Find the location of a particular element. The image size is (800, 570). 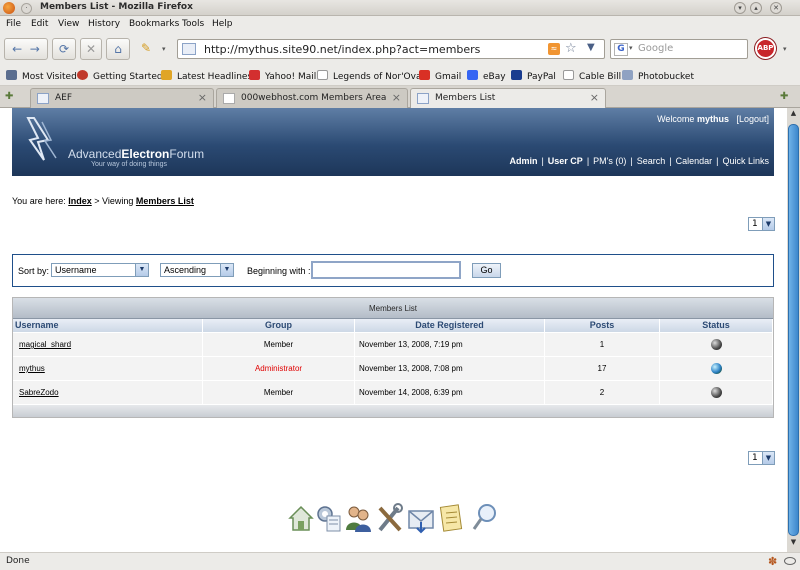

forum-brand: AdvancedElectronForum is located at coordinates (136, 154).